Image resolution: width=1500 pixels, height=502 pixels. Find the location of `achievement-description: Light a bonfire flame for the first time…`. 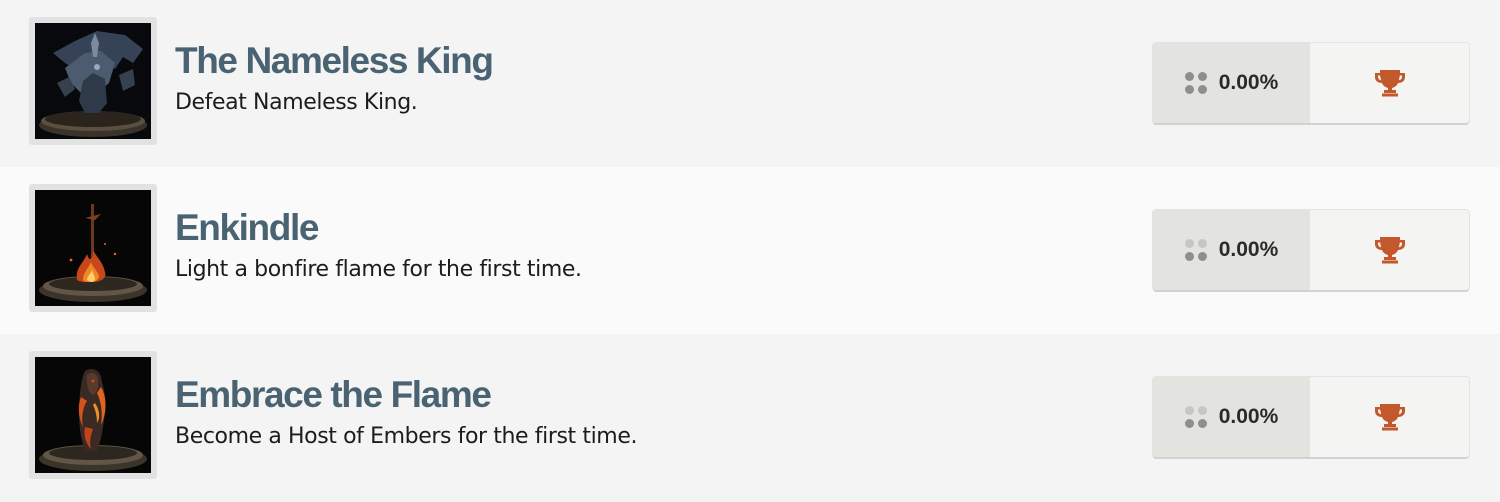

achievement-description: Light a bonfire flame for the first time… is located at coordinates (378, 269).